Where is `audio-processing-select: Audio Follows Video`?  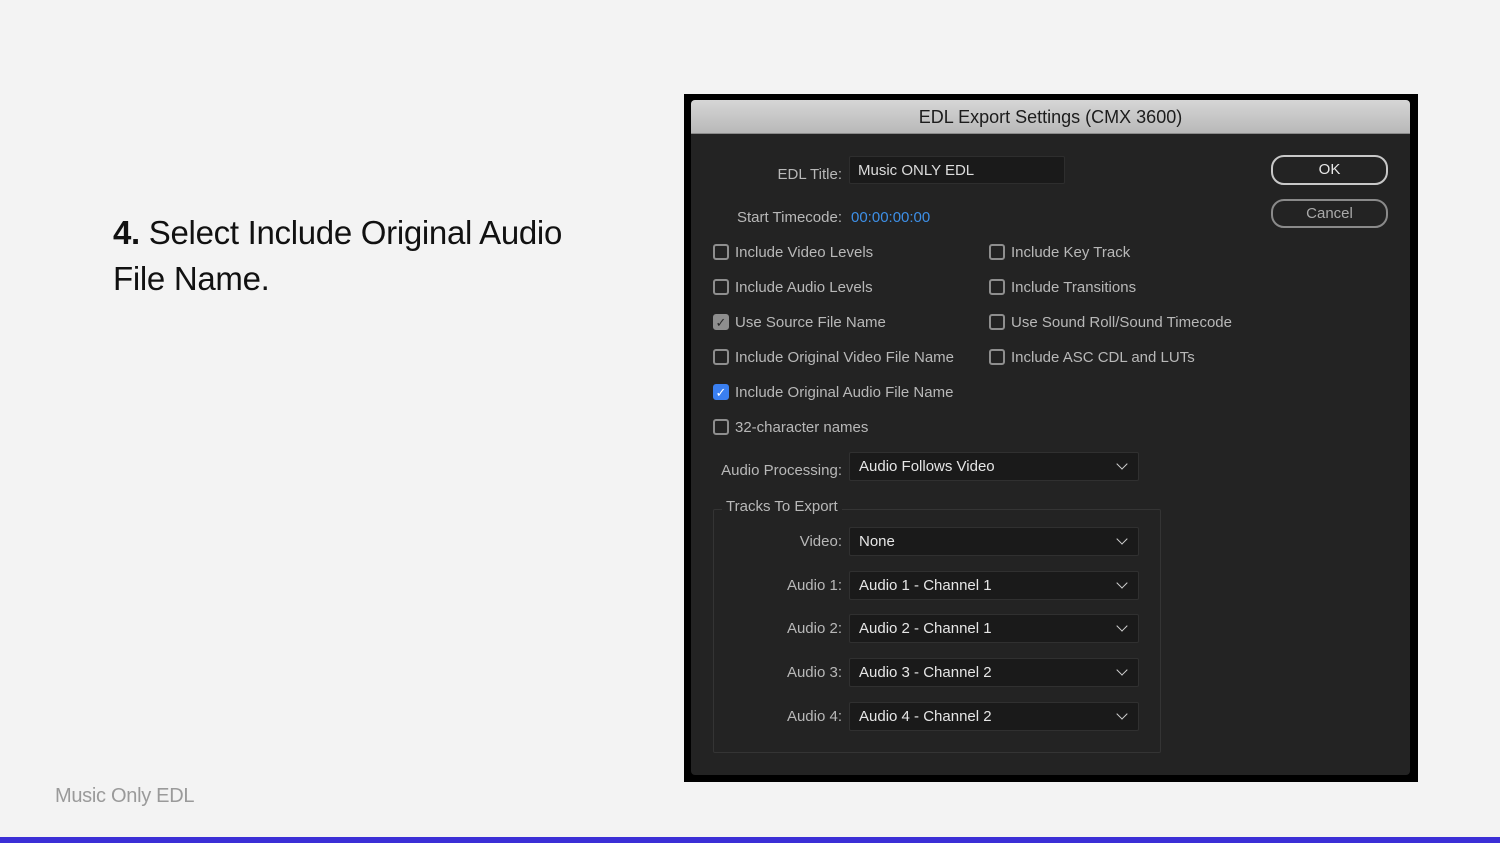
audio-processing-select: Audio Follows Video is located at coordinates (994, 466).